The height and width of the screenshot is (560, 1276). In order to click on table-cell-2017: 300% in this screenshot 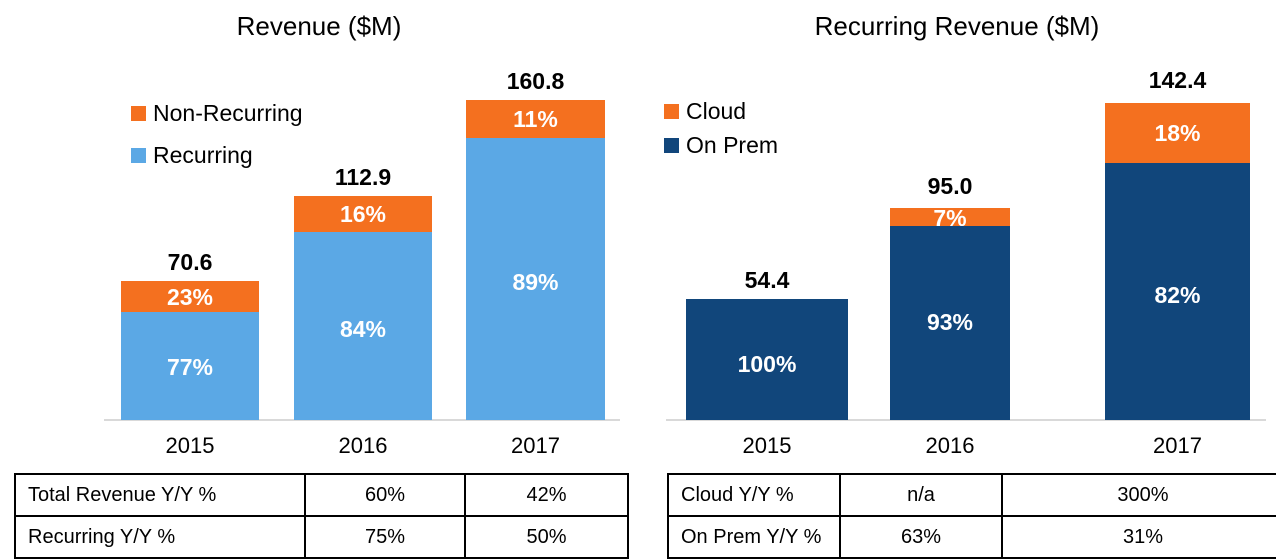, I will do `click(1138, 495)`.